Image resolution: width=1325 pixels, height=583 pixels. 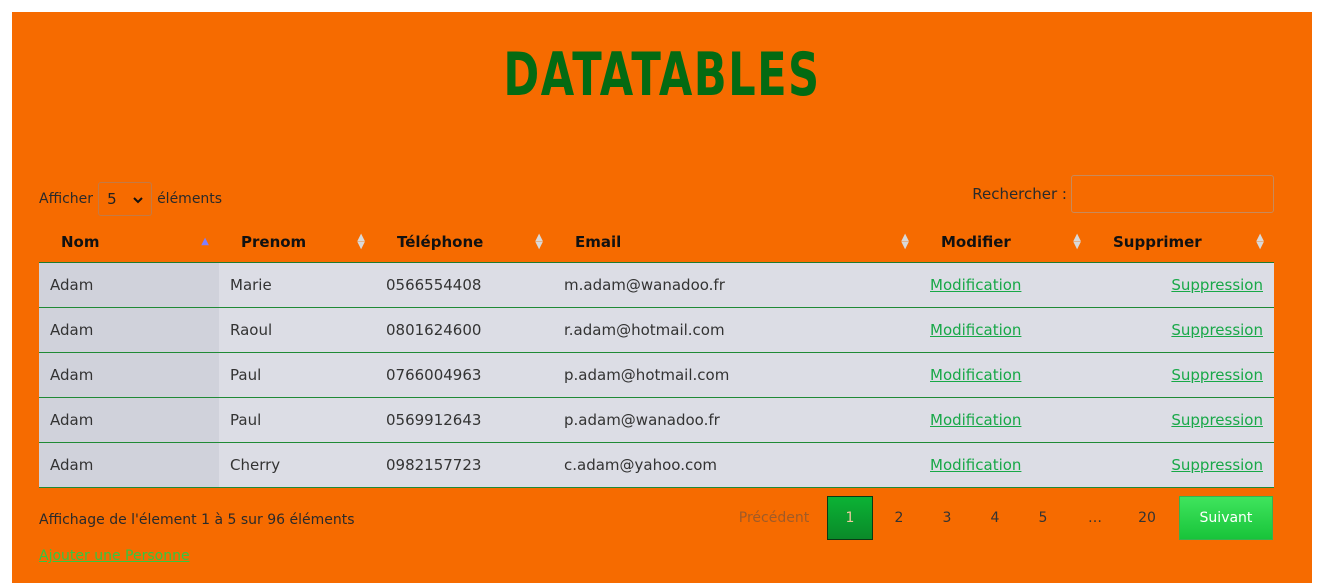 I want to click on length-suffix-label: éléments, so click(x=190, y=199).